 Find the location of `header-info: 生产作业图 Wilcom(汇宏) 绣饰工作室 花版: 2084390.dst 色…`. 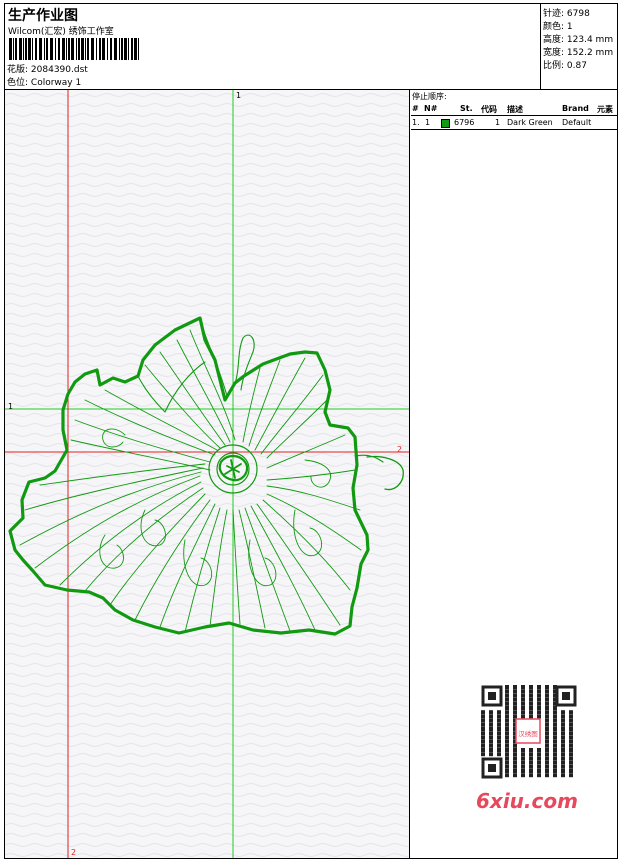

header-info: 生产作业图 Wilcom(汇宏) 绣饰工作室 花版: 2084390.dst 色… is located at coordinates (273, 46).